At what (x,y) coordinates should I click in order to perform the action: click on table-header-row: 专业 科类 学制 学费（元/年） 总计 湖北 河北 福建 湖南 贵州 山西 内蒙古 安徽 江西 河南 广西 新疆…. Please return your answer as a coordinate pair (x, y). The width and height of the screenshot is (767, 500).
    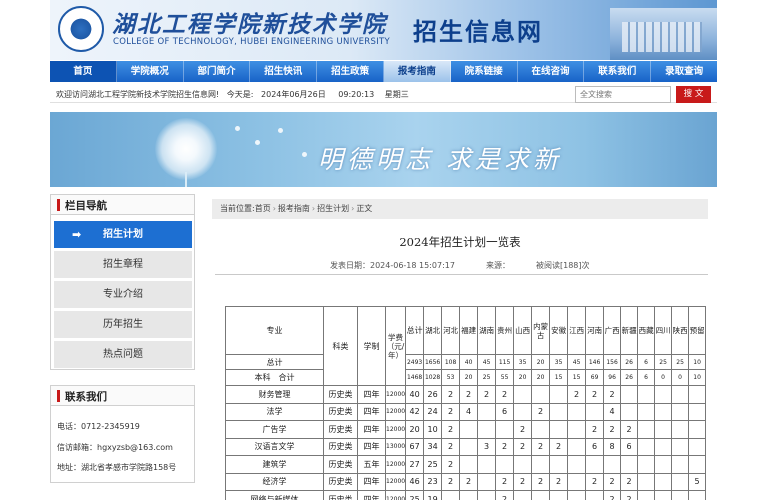
    Looking at the image, I should click on (466, 346).